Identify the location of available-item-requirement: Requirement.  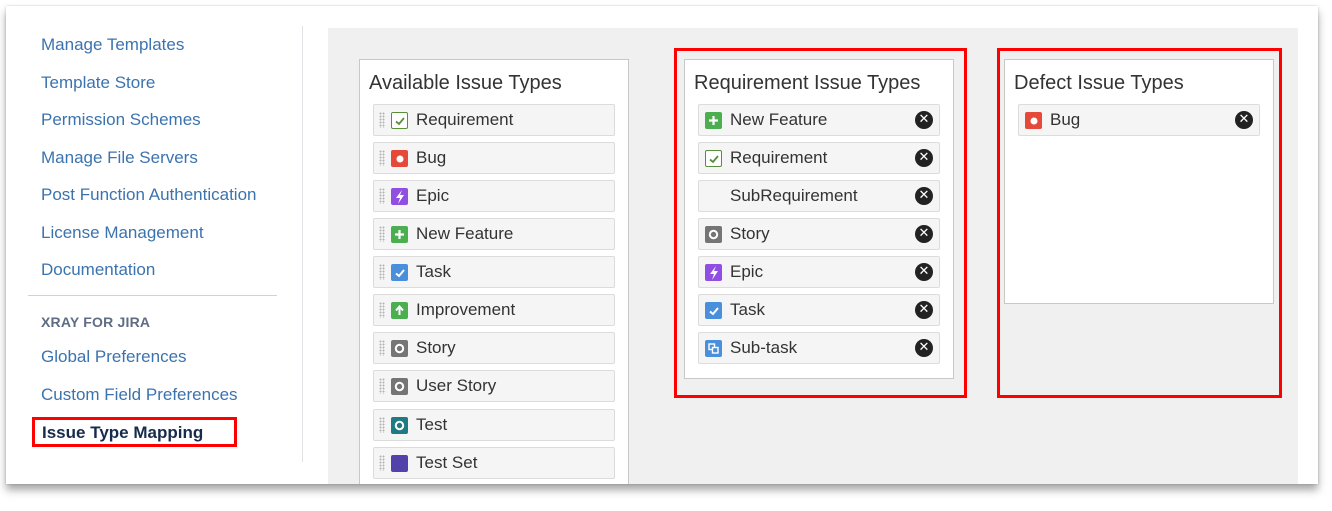
(494, 120).